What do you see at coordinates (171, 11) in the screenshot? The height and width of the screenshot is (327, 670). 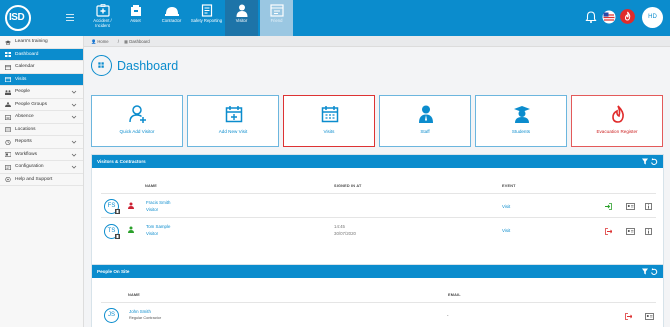 I see `hard-hat-icon` at bounding box center [171, 11].